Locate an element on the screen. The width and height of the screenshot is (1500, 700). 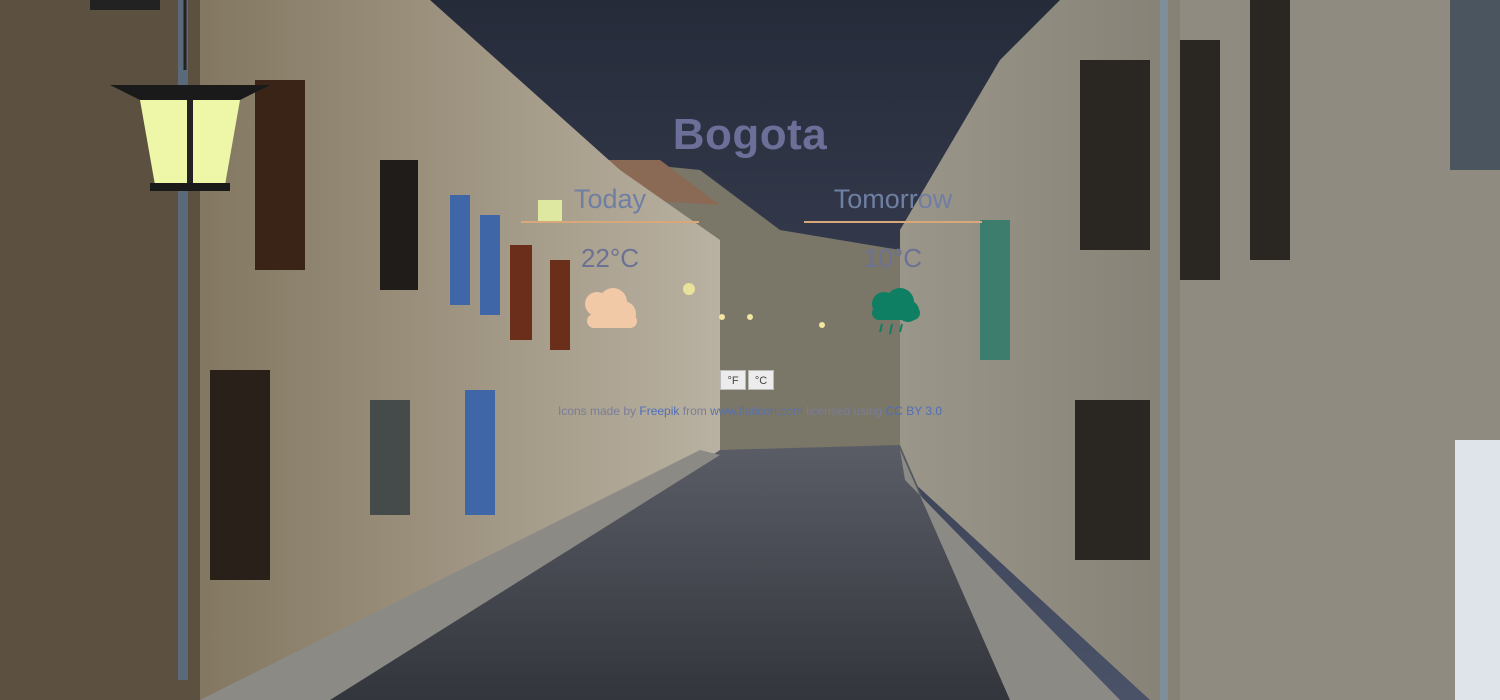
forecast-tomorrow: Tomorrow 10°C is located at coordinates (893, 260).